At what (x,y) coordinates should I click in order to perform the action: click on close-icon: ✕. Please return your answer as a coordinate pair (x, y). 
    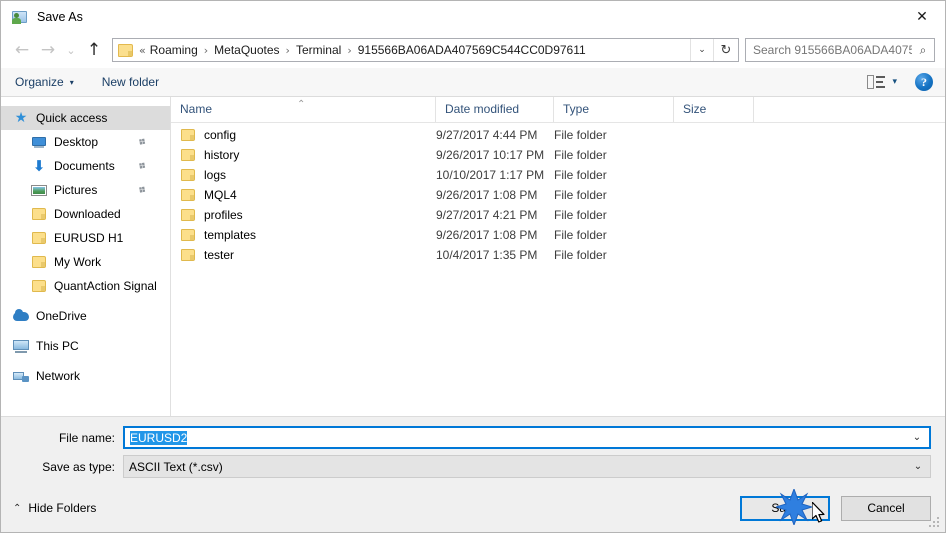
    Looking at the image, I should click on (922, 16).